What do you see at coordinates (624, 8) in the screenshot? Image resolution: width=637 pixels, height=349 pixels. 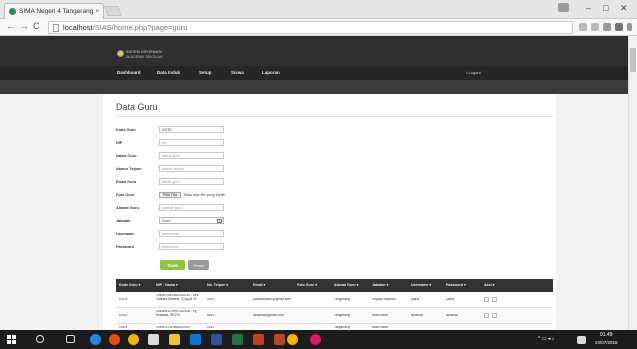 I see `close-window-button: ✕` at bounding box center [624, 8].